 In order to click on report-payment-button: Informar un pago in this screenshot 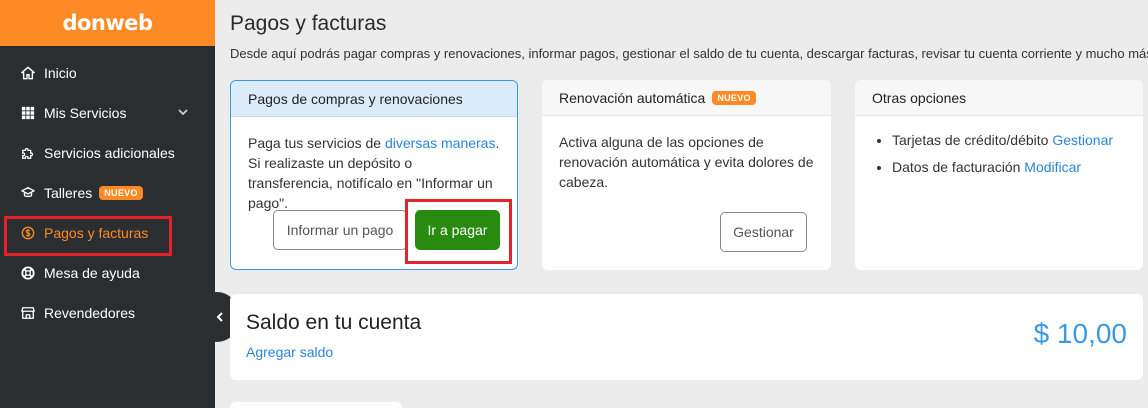, I will do `click(340, 230)`.